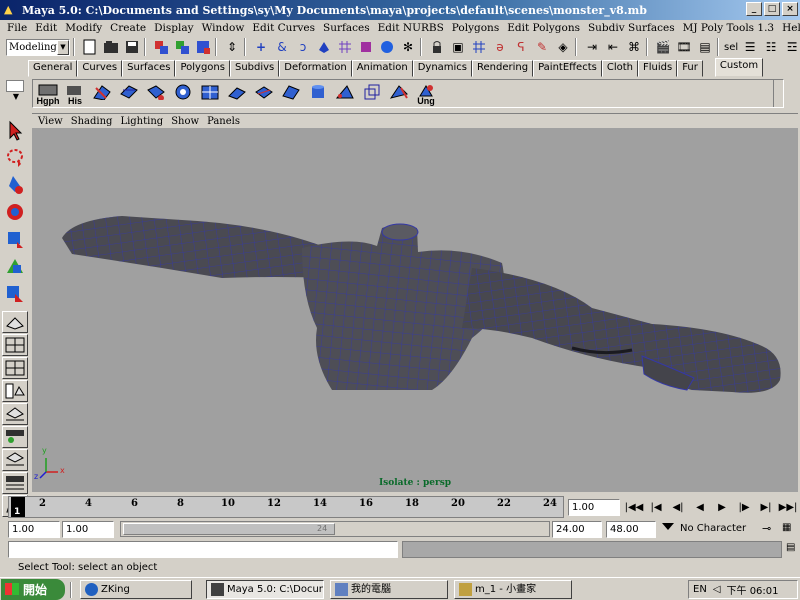 The image size is (800, 600). What do you see at coordinates (458, 47) in the screenshot?
I see `highlight-selection-icon: ▣` at bounding box center [458, 47].